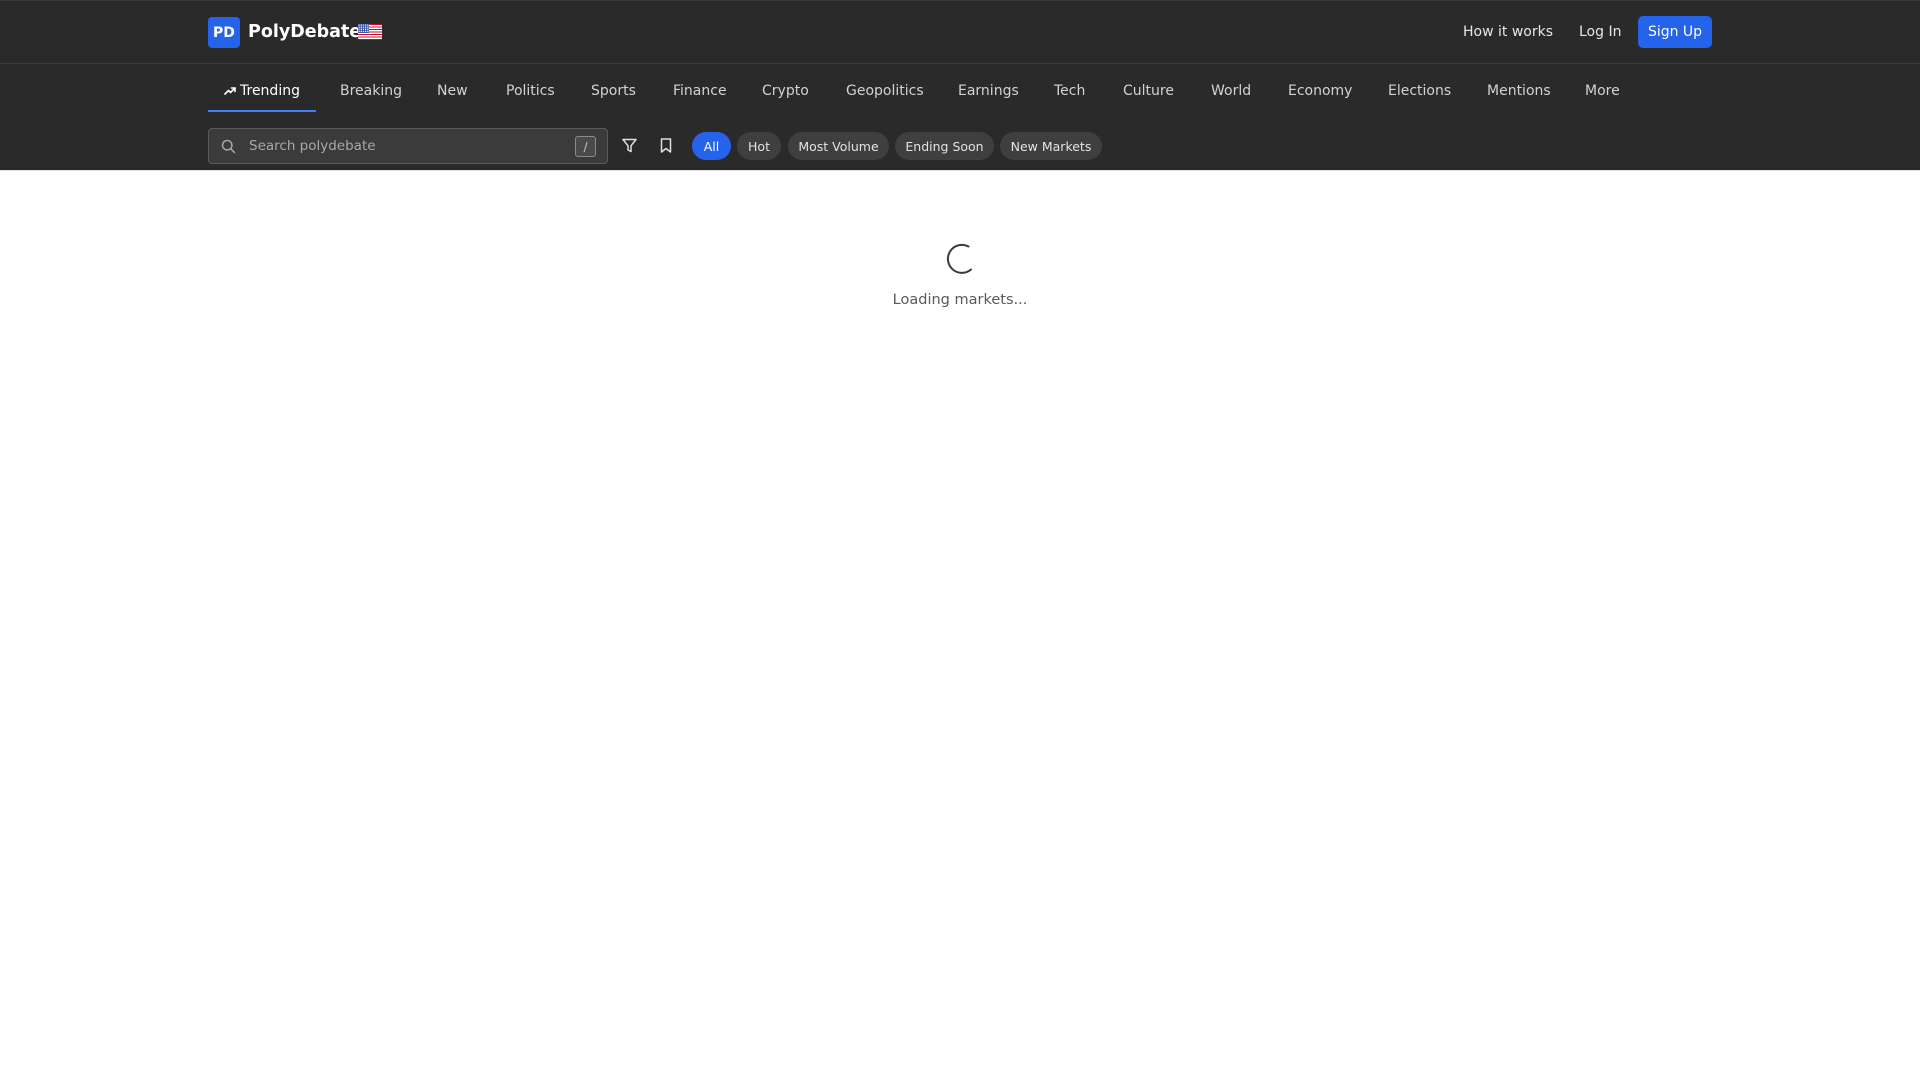 The width and height of the screenshot is (1920, 1080). Describe the element at coordinates (959, 258) in the screenshot. I see `loading-spinner-icon` at that location.